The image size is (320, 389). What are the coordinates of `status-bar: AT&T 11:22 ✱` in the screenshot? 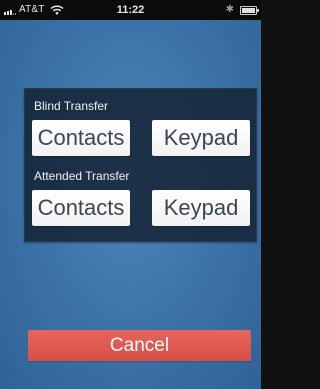 It's located at (130, 10).